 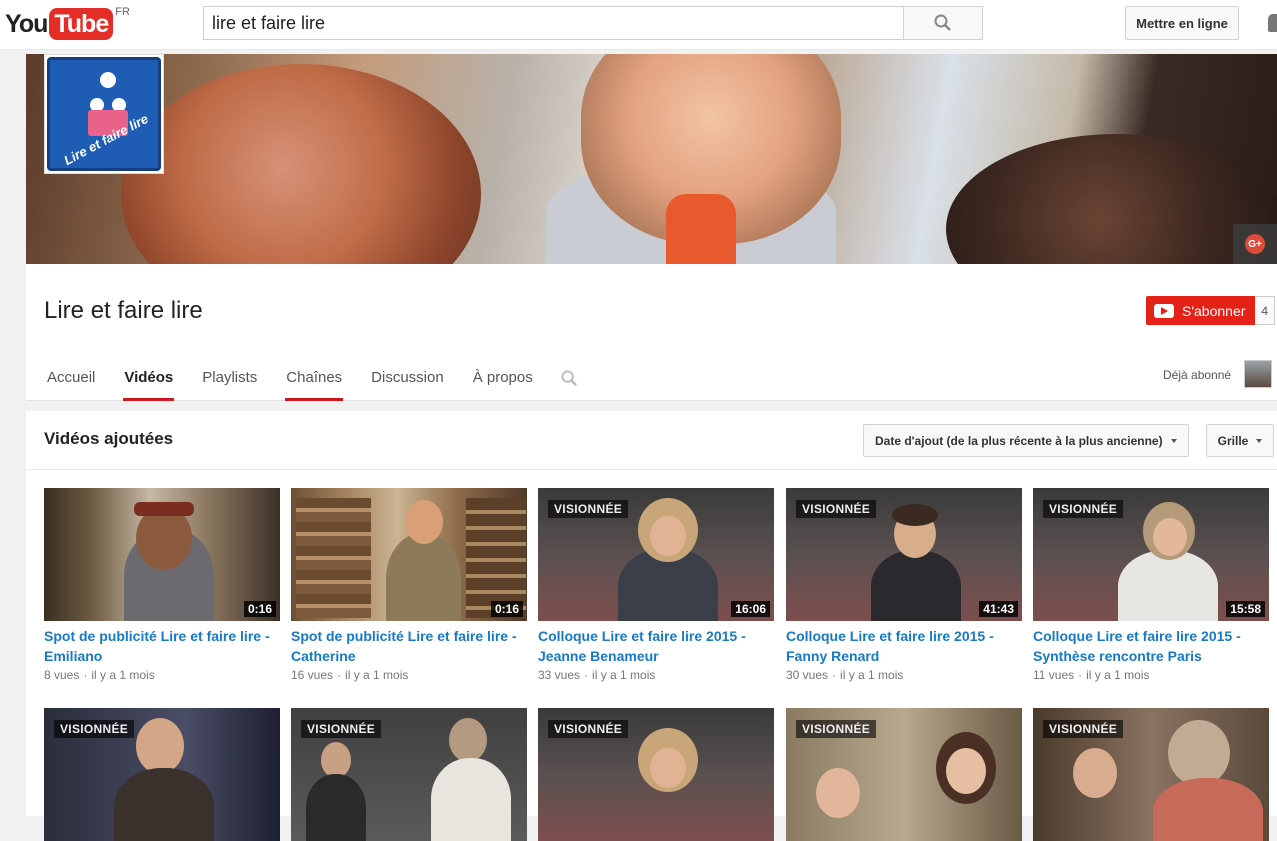 I want to click on subscriber-count: 4, so click(x=1265, y=310).